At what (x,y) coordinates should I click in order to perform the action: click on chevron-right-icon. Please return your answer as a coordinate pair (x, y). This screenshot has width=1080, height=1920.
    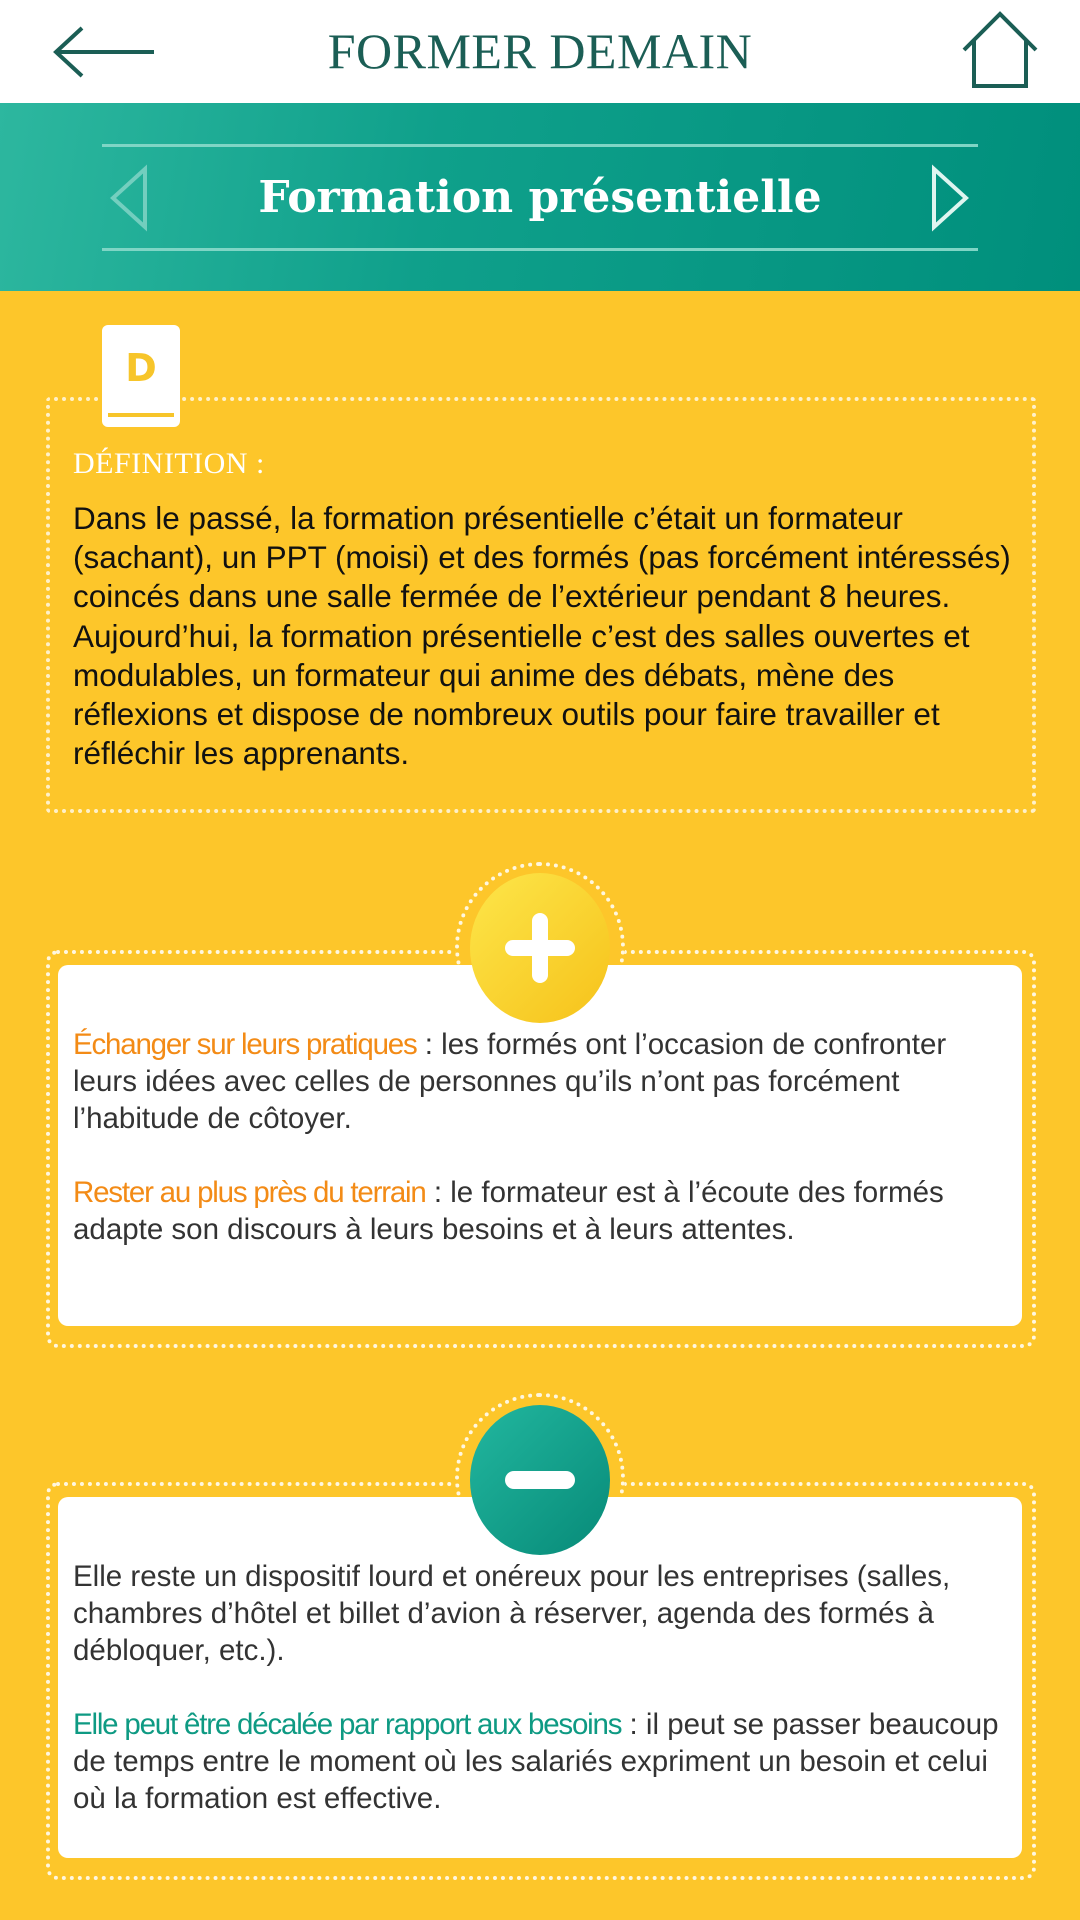
    Looking at the image, I should click on (950, 198).